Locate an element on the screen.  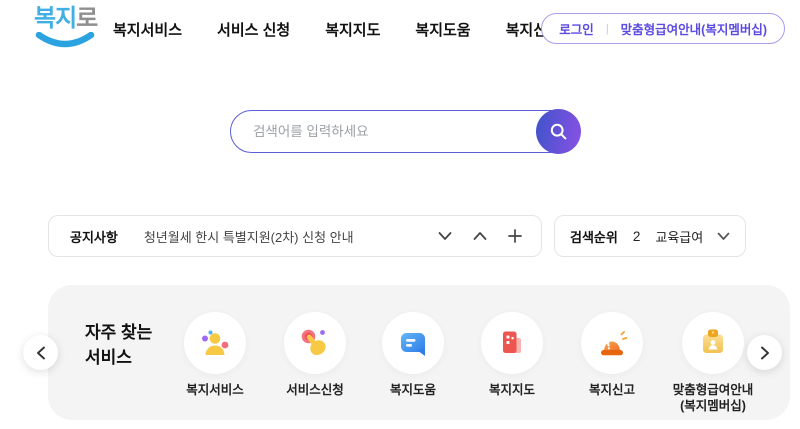
chevron-up-icon is located at coordinates (480, 236).